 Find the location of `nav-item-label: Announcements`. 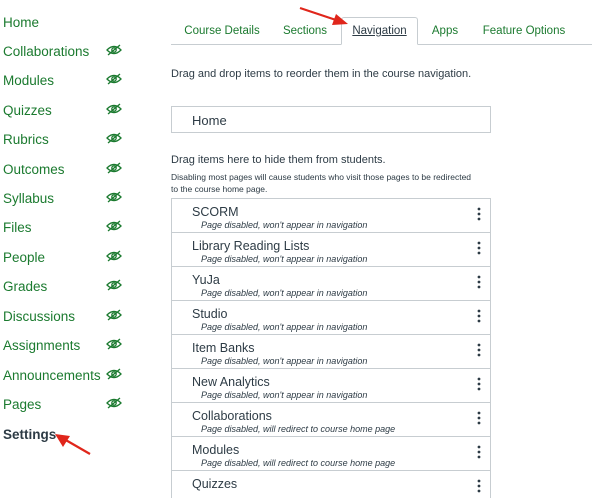

nav-item-label: Announcements is located at coordinates (52, 375).